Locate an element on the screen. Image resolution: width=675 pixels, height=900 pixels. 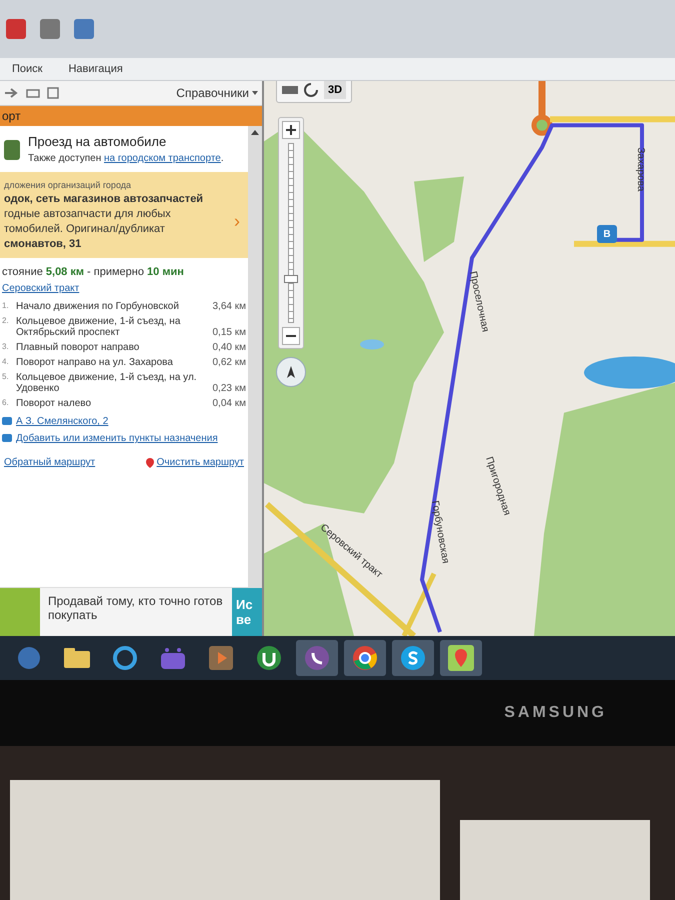
step-number: 1. is located at coordinates (6, 305).